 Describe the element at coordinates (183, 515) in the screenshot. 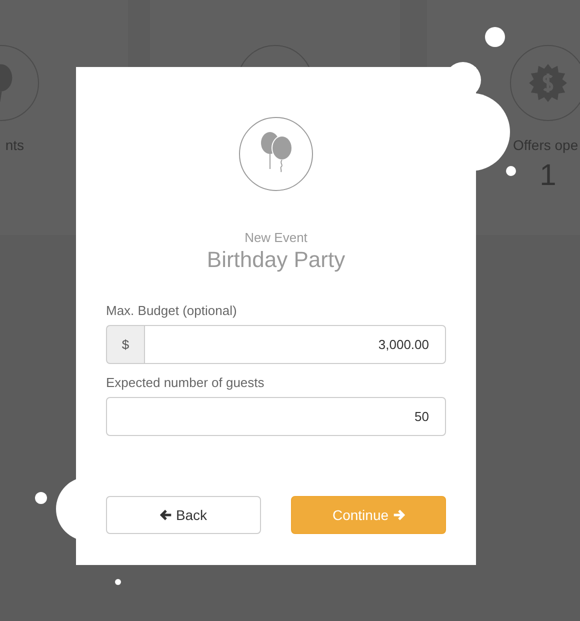

I see `back-button: Back` at that location.